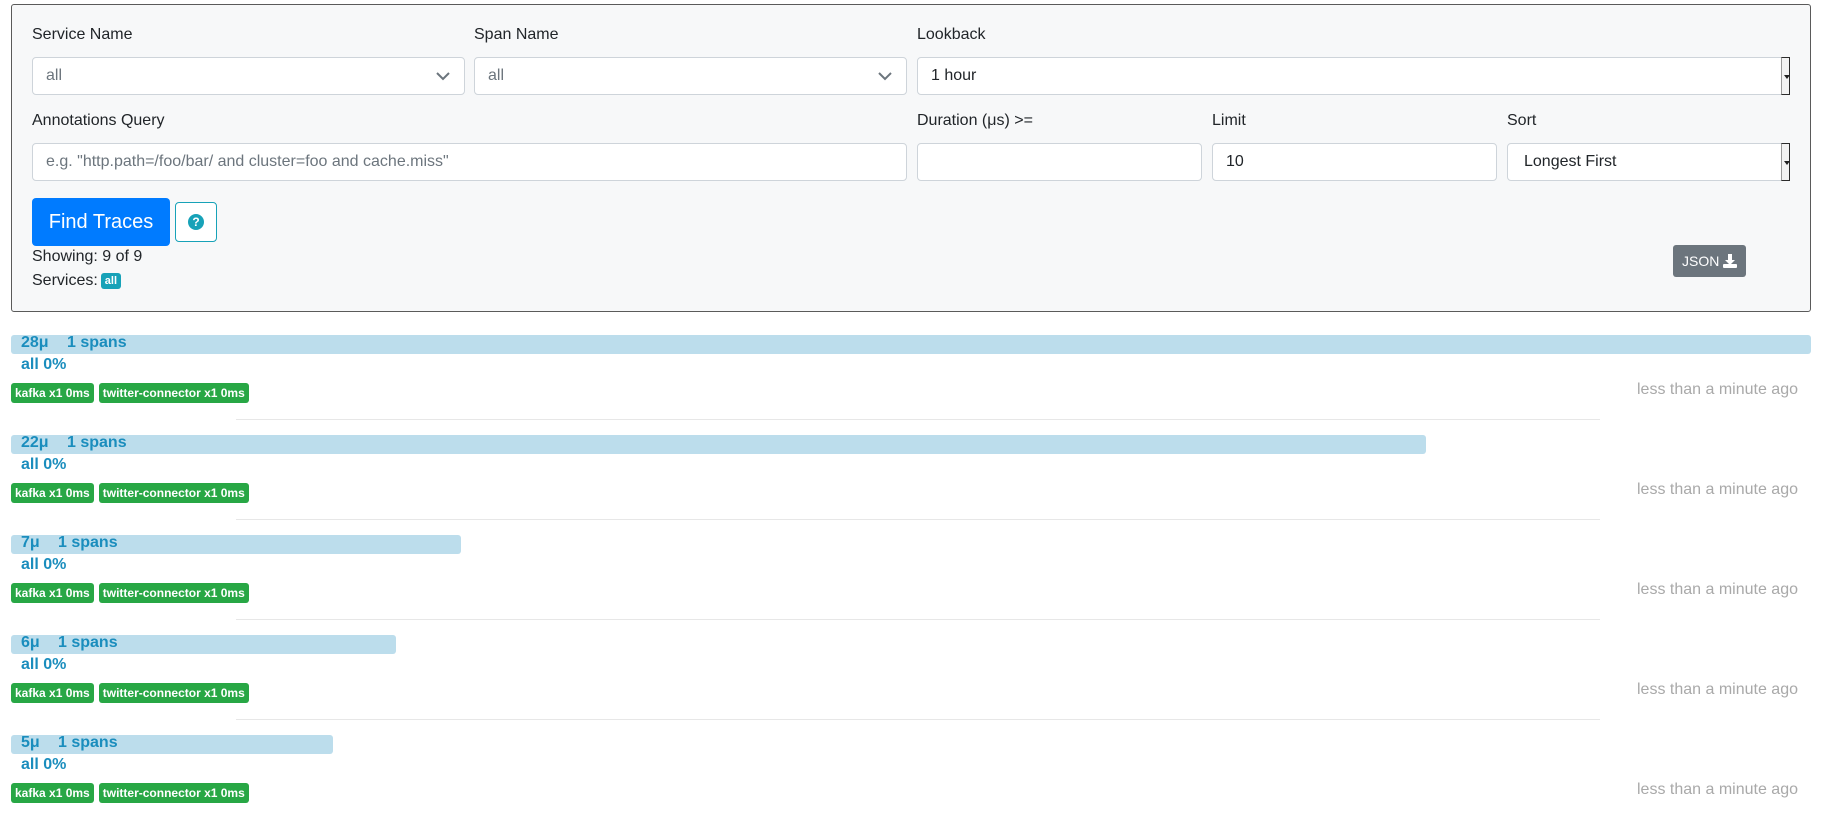 The image size is (1823, 835). What do you see at coordinates (65, 280) in the screenshot?
I see `services-label: Services:` at bounding box center [65, 280].